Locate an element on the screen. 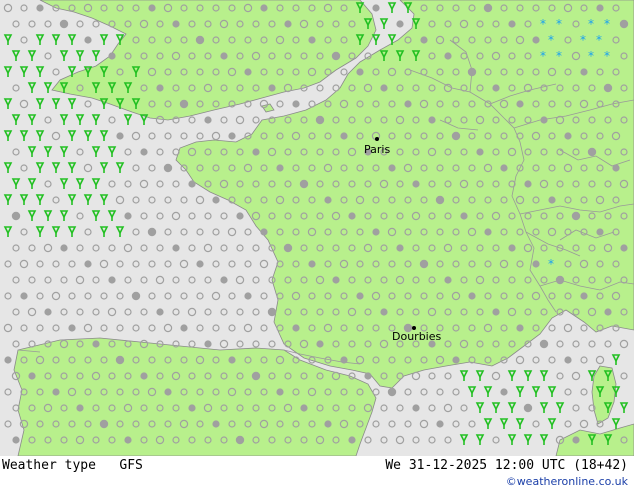  credit-link: ©weatheronline.co.uk is located at coordinates (567, 481).